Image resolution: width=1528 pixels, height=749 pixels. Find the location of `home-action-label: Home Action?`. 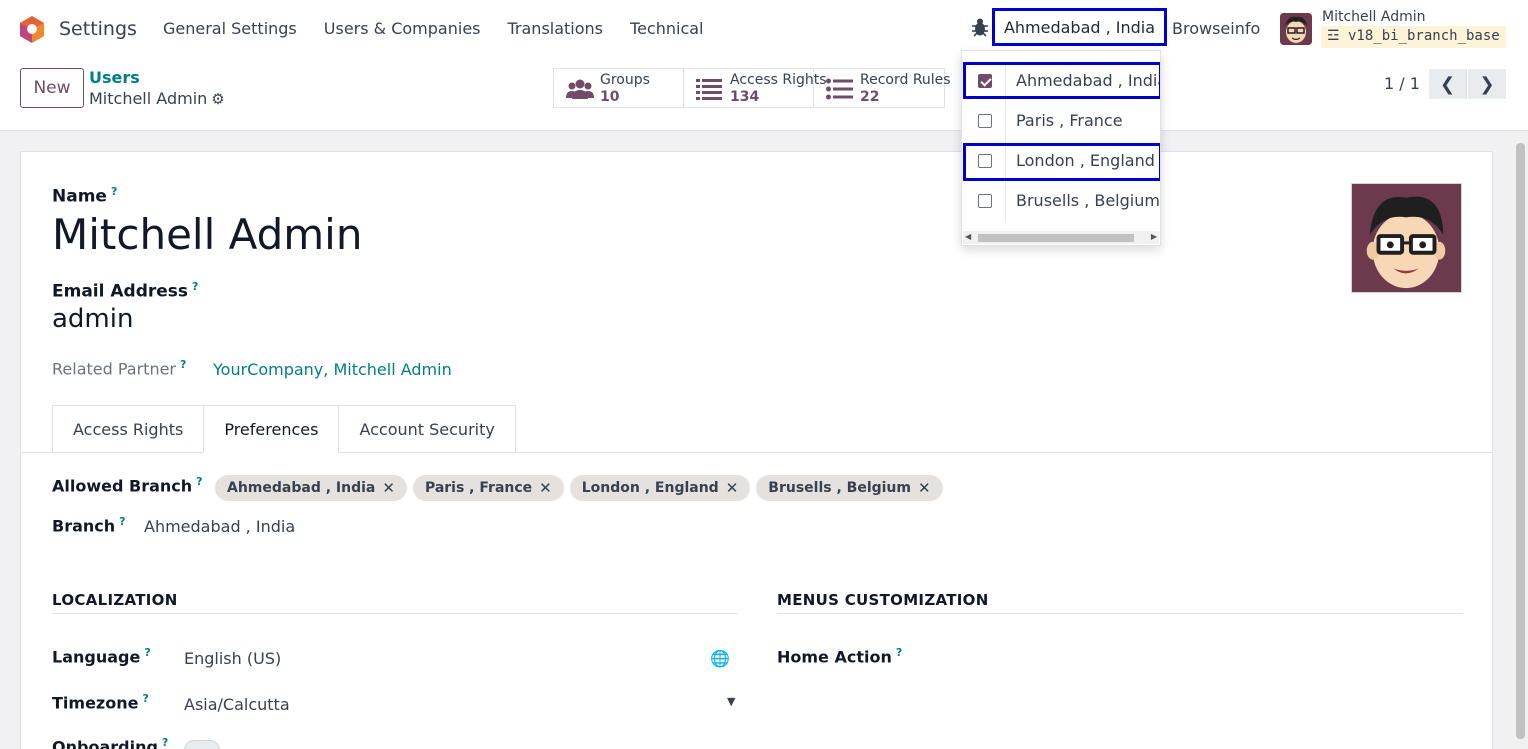

home-action-label: Home Action? is located at coordinates (839, 656).